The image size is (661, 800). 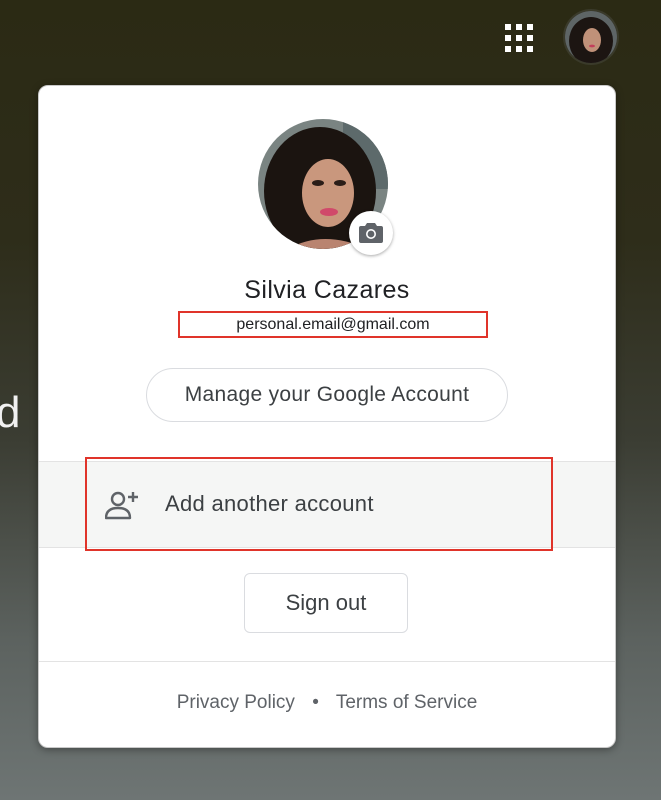 I want to click on manage-account-button: Manage your Google Account, so click(x=327, y=395).